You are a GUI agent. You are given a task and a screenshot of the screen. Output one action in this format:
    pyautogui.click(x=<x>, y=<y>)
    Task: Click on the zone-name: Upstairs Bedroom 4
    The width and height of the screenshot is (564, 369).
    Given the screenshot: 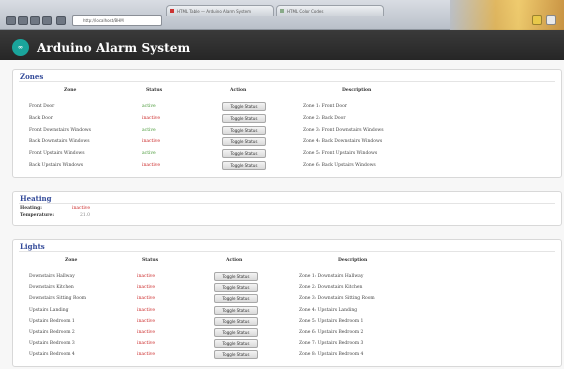 What is the action you would take?
    pyautogui.click(x=52, y=355)
    